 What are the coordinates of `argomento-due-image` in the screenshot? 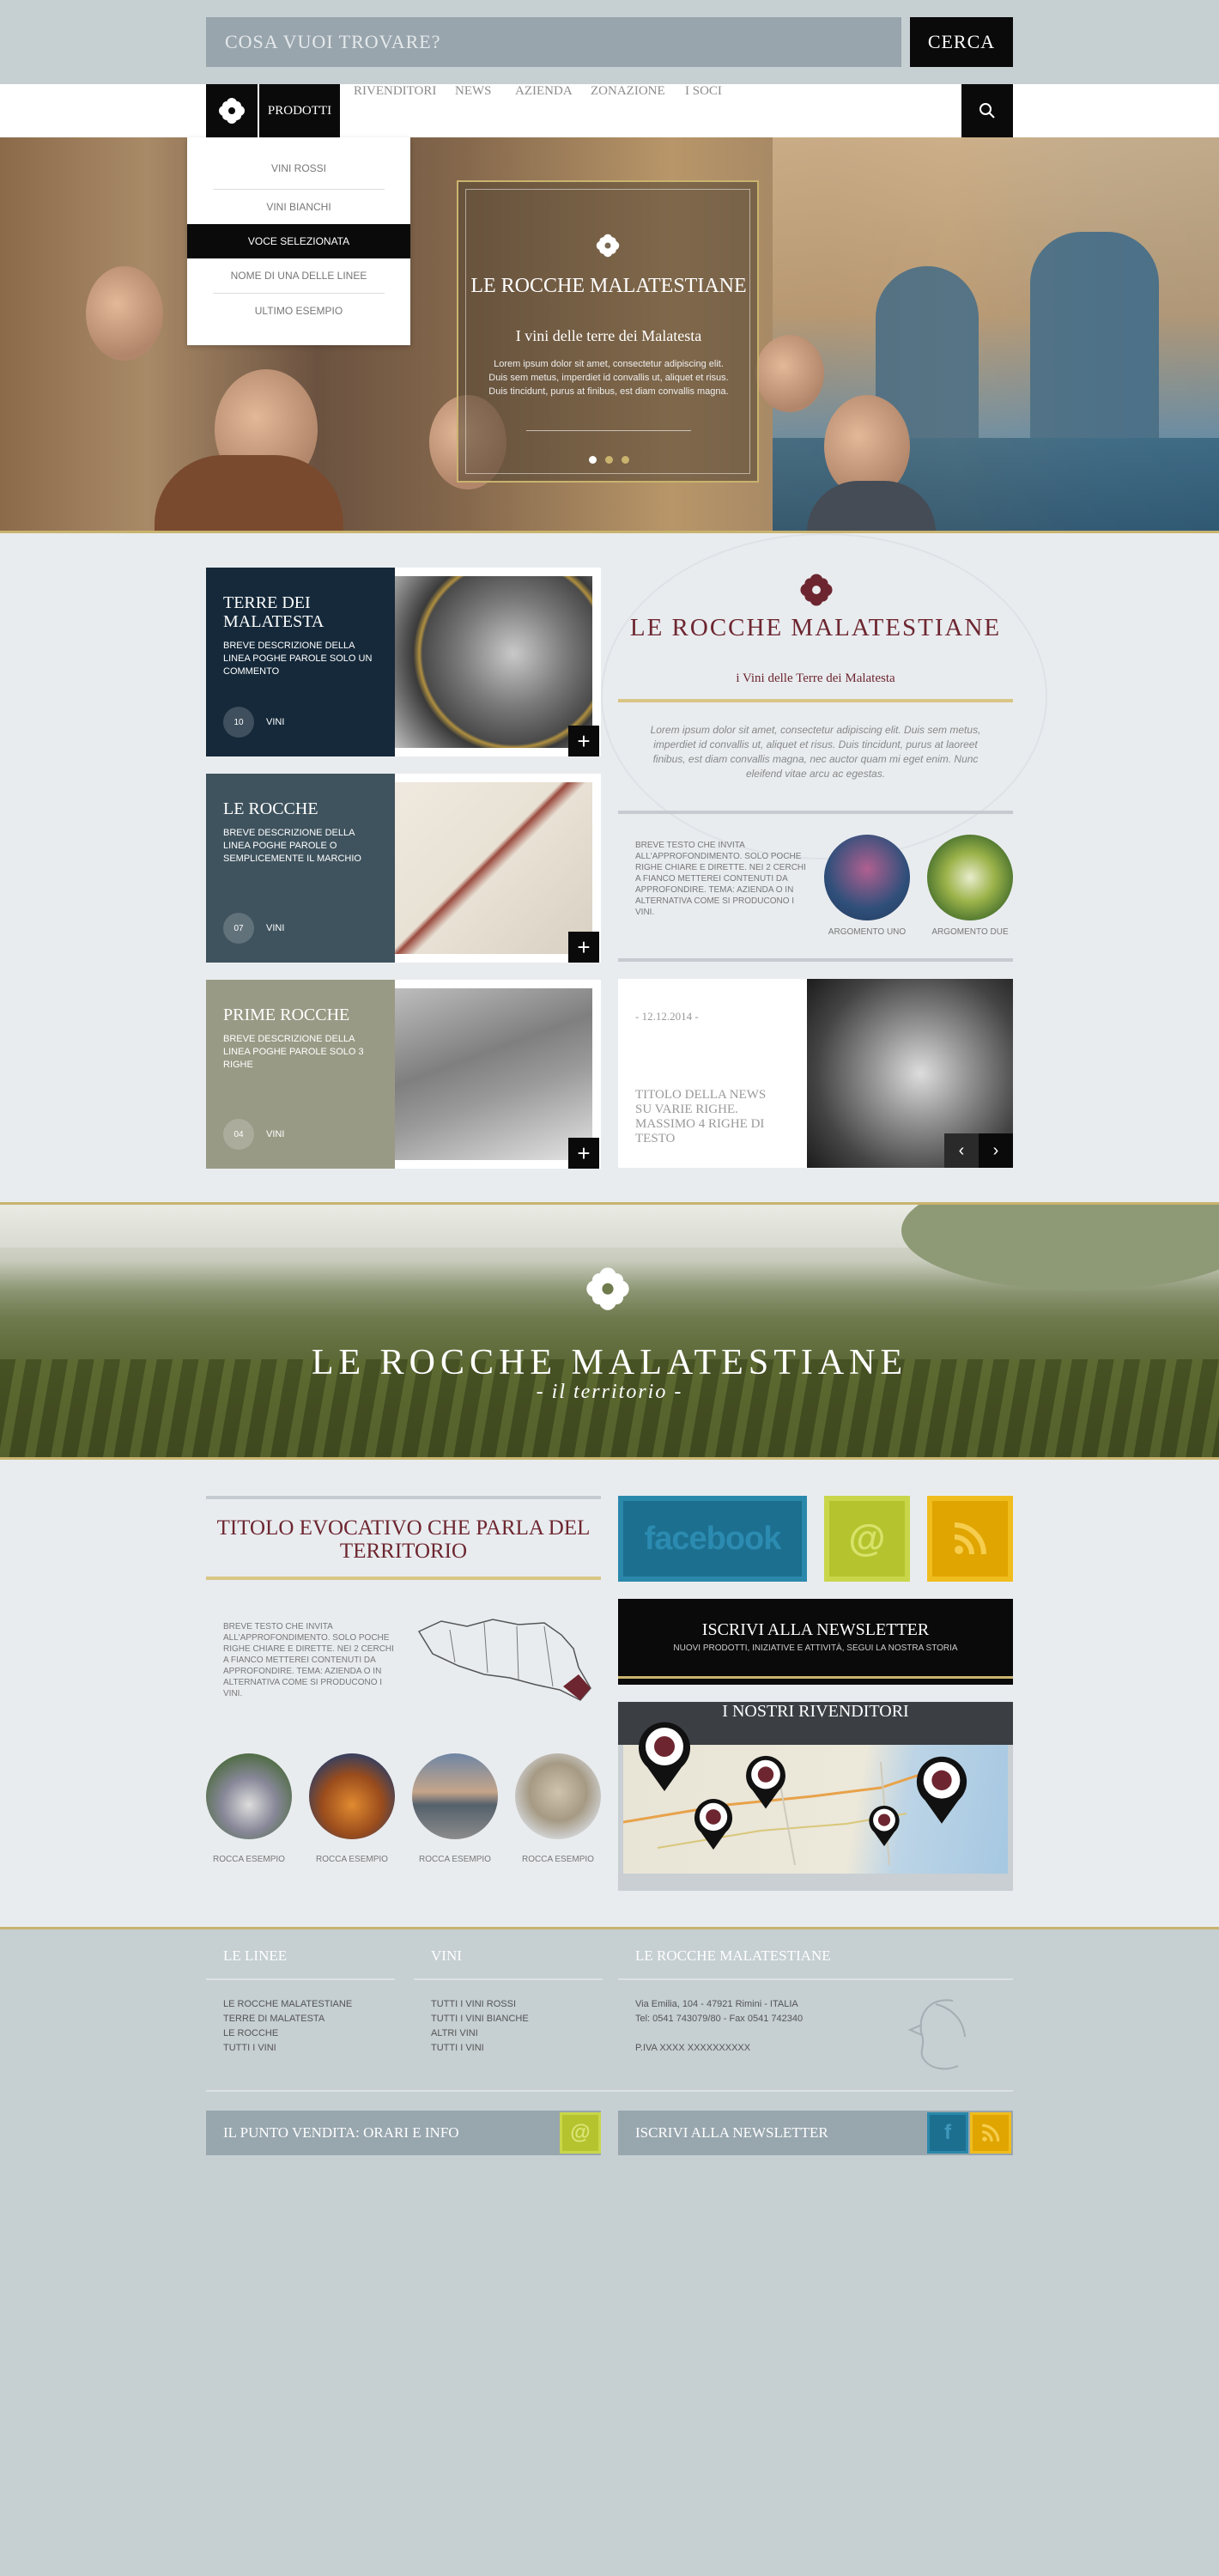 It's located at (970, 878).